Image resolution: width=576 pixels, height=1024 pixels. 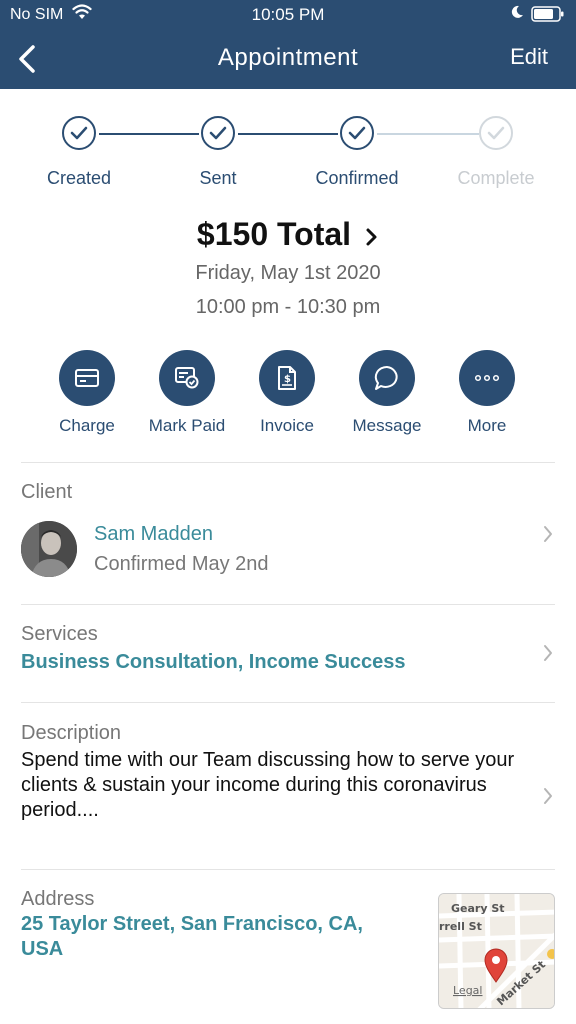 What do you see at coordinates (71, 733) in the screenshot?
I see `description-section-label: Description` at bounding box center [71, 733].